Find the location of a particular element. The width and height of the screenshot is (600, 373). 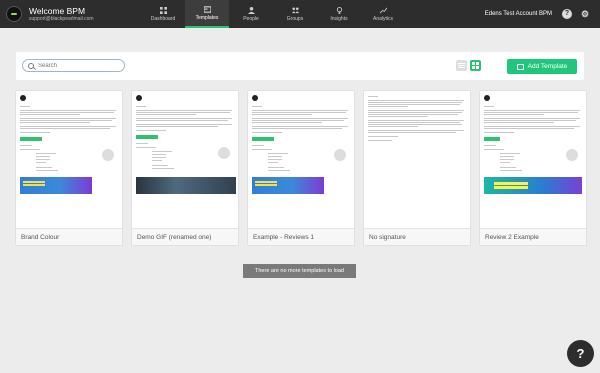

dashboard-icon is located at coordinates (163, 10).